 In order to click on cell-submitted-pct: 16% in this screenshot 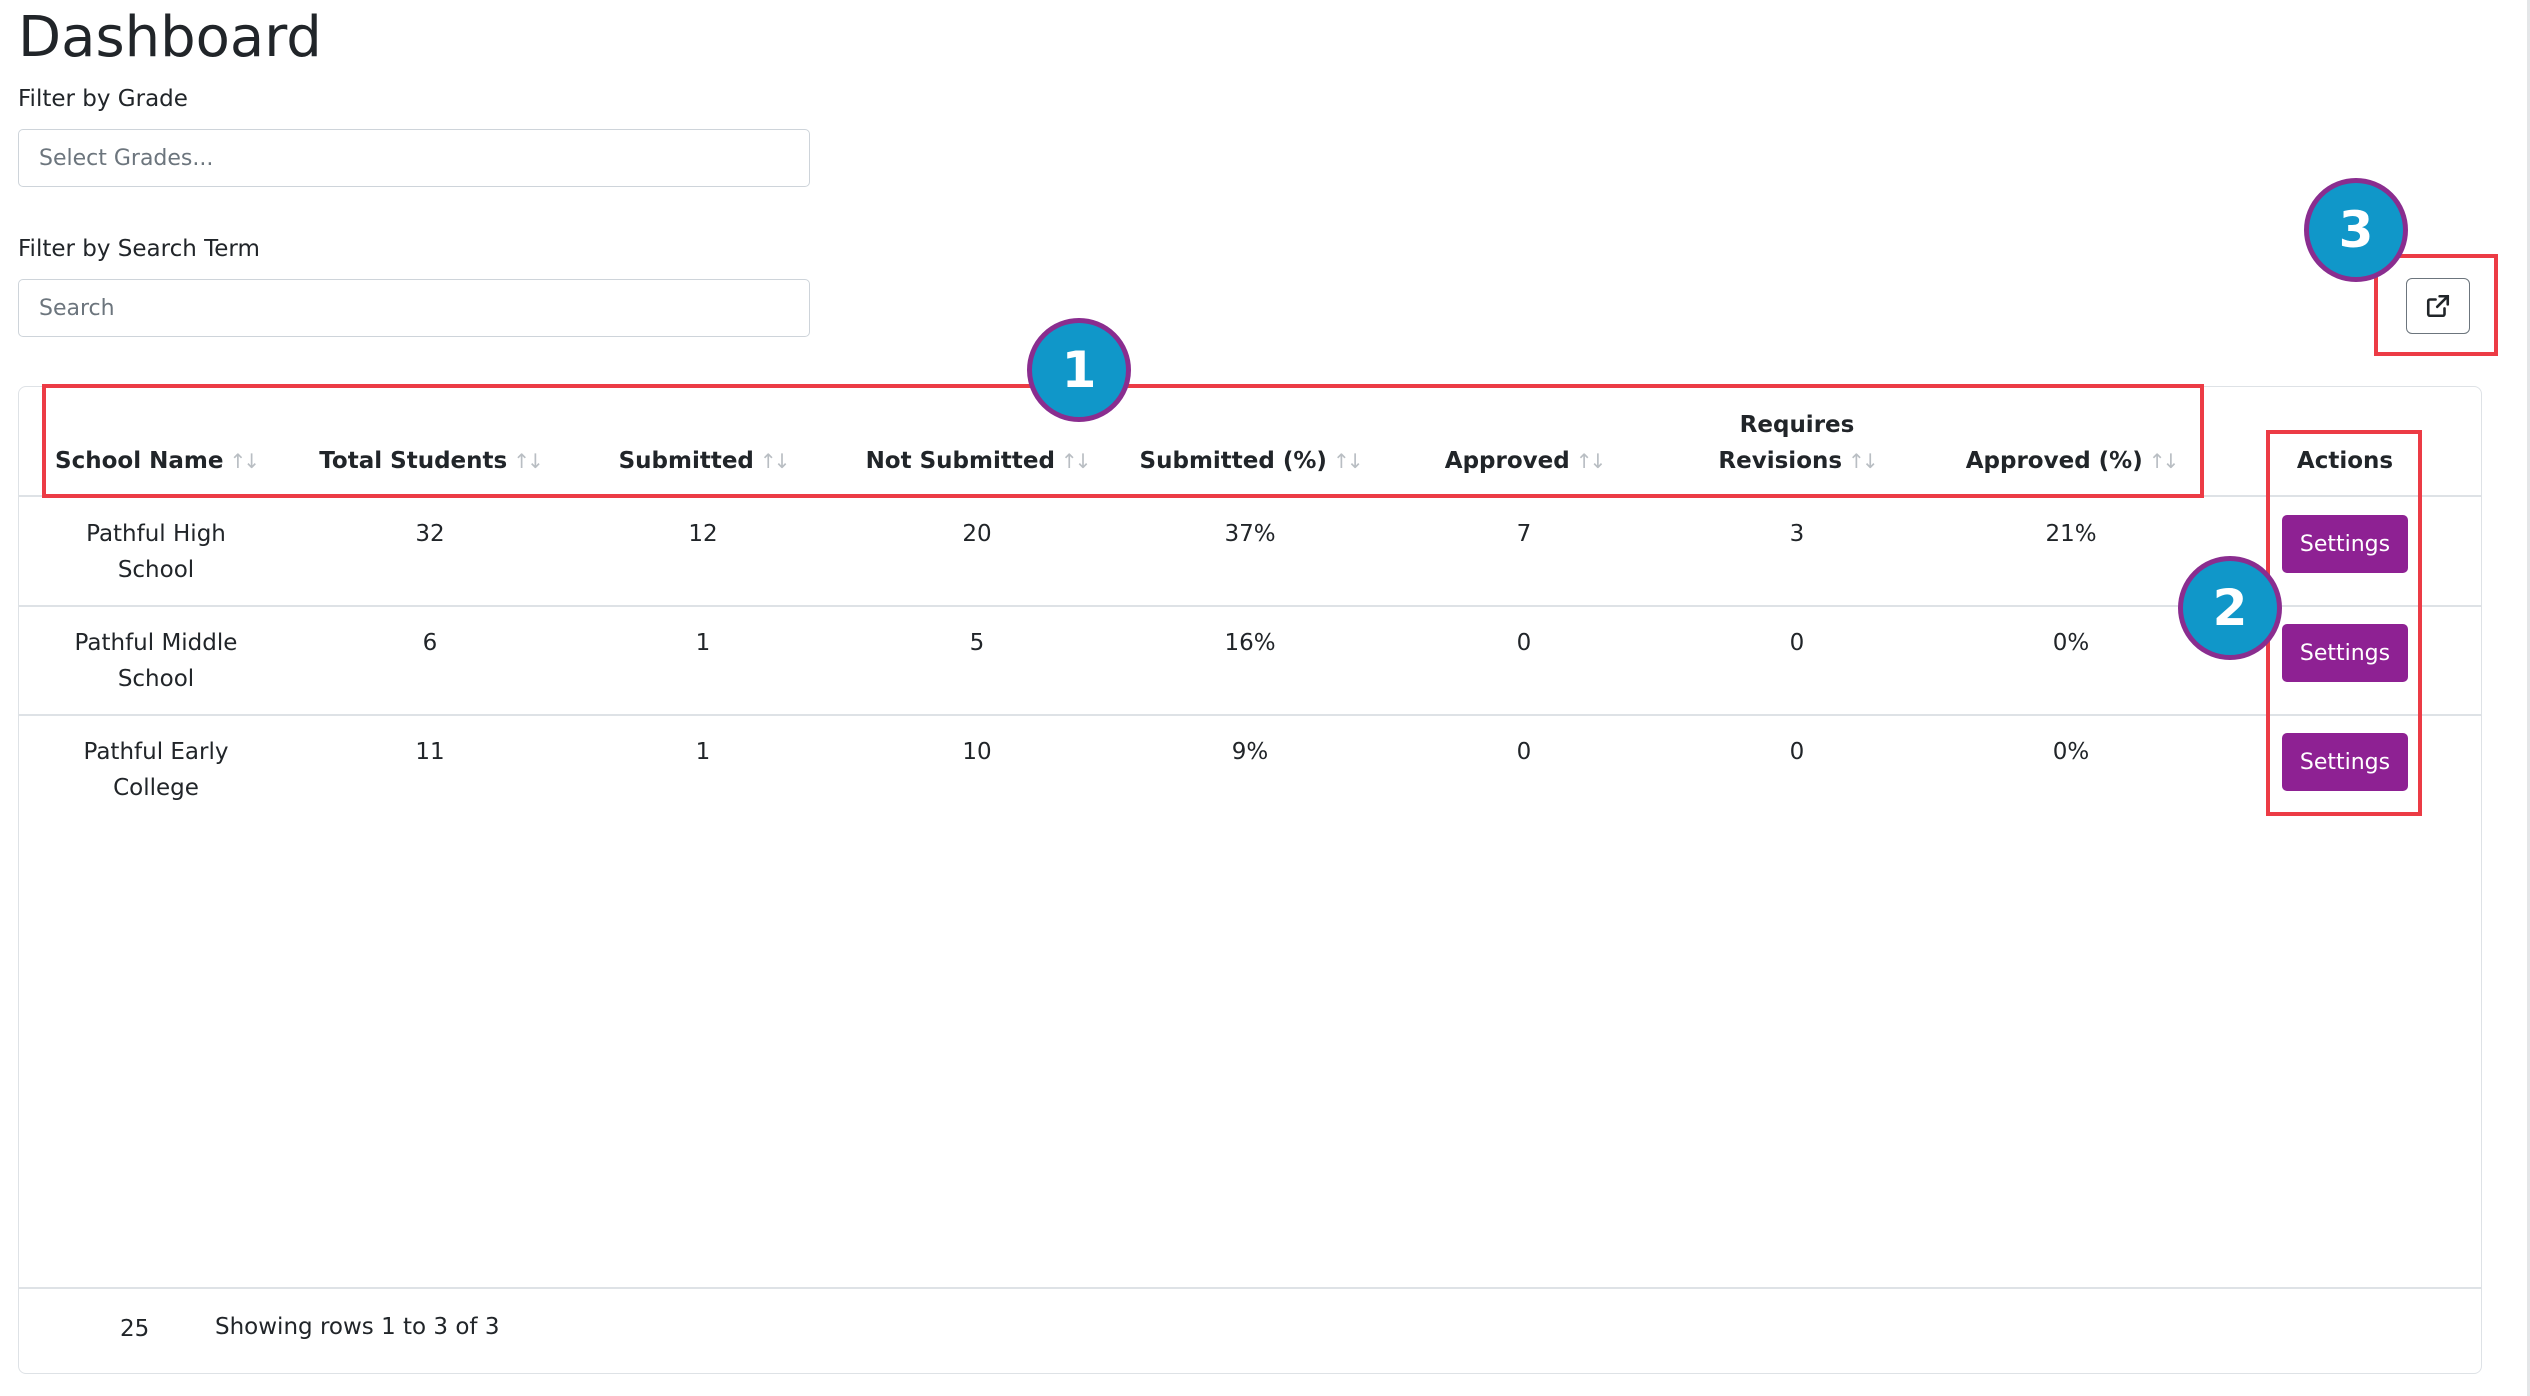, I will do `click(1250, 643)`.